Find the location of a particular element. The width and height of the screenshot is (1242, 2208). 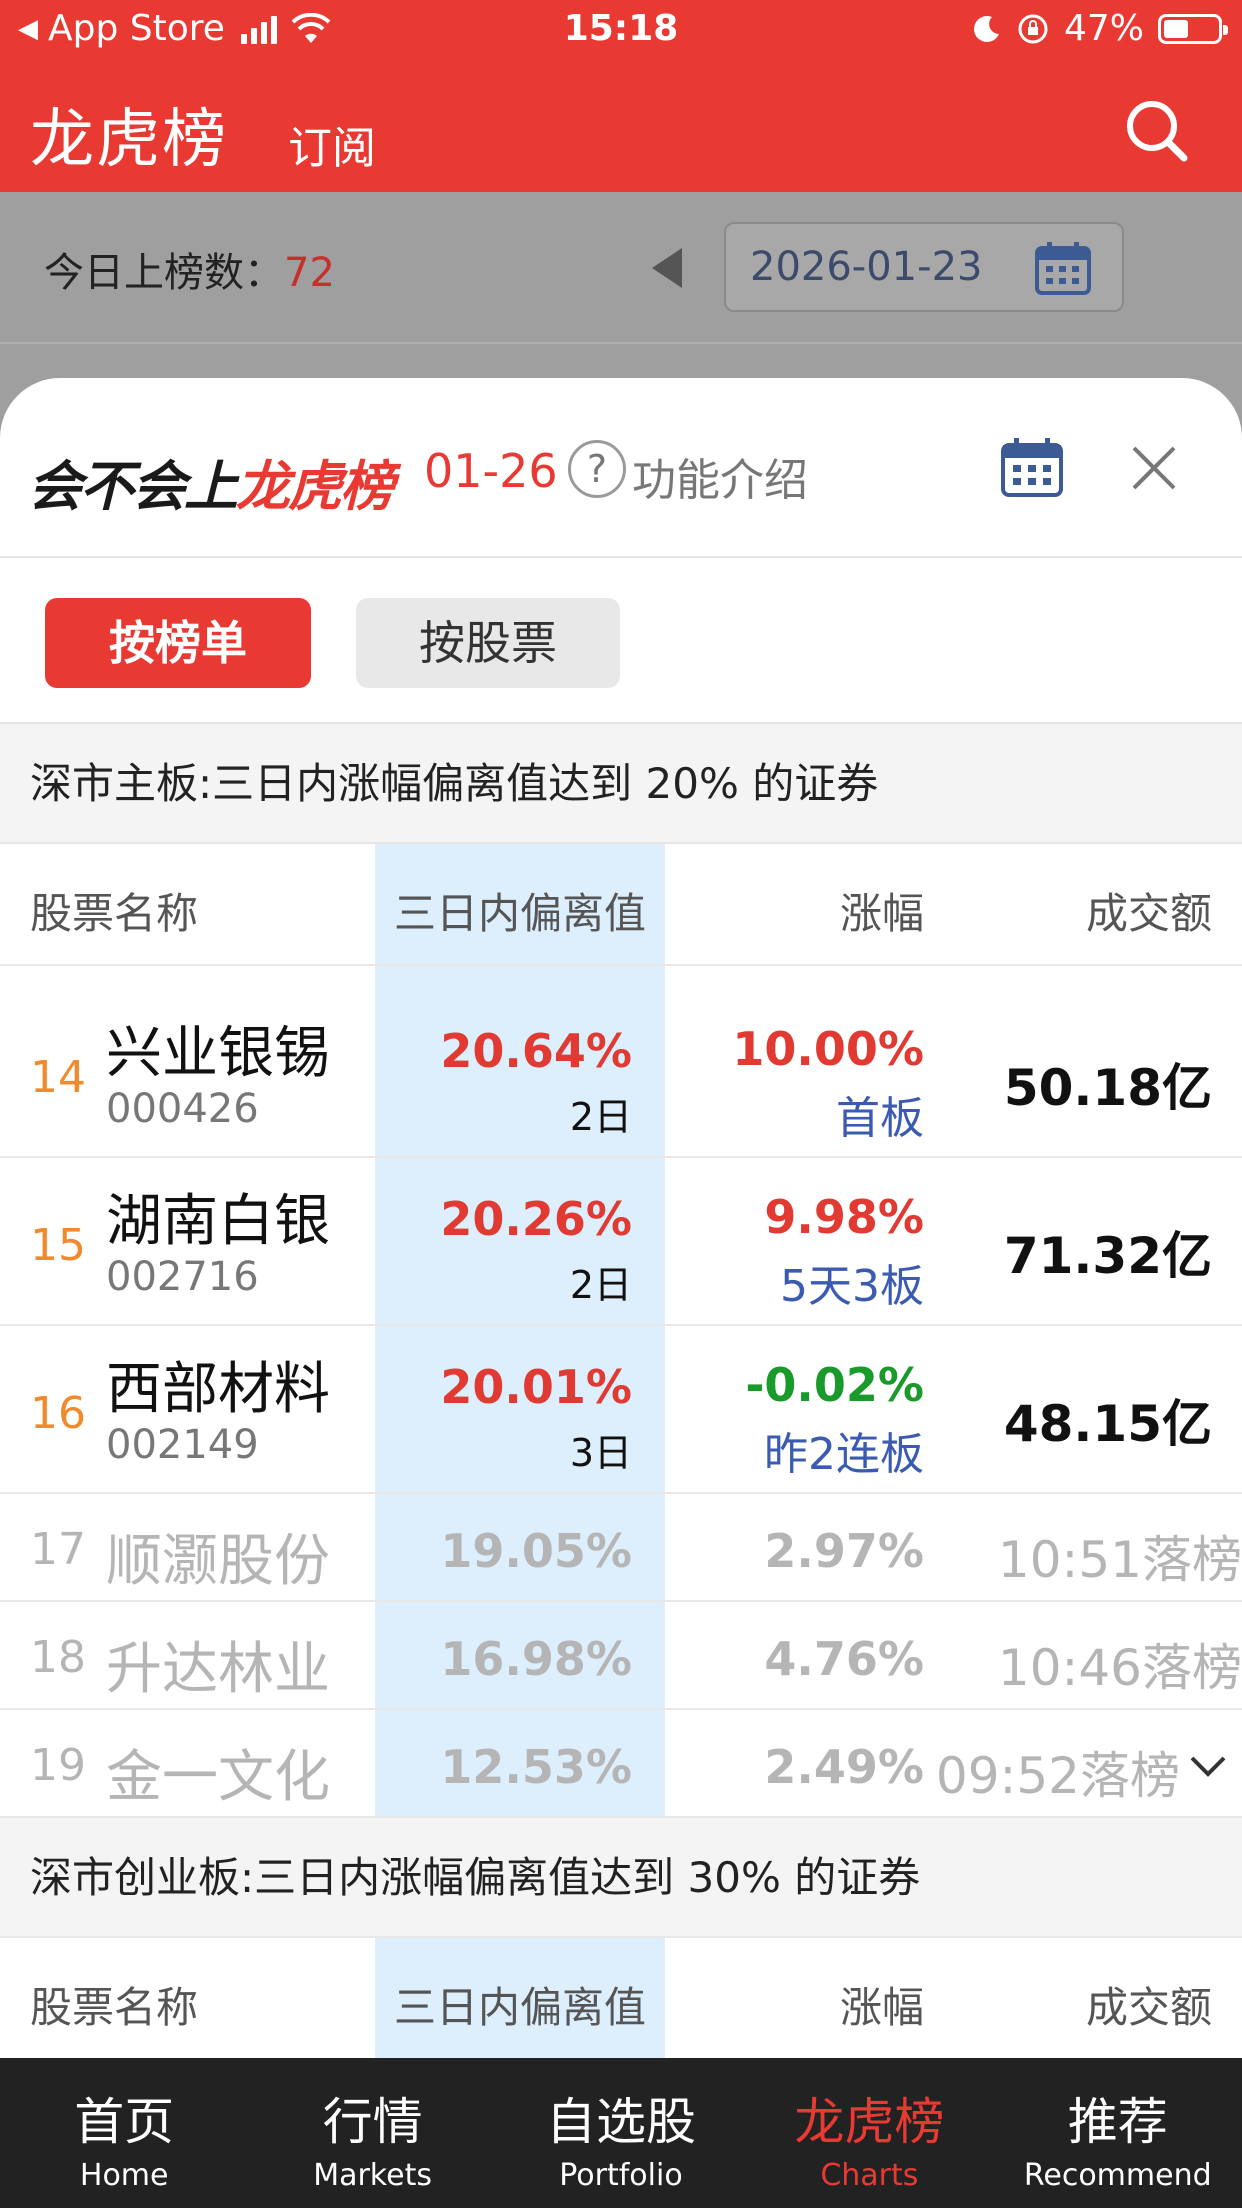

table-row-dropped: 19 金一文化 12.53% 2.49% 09:52落榜 is located at coordinates (621, 1764).